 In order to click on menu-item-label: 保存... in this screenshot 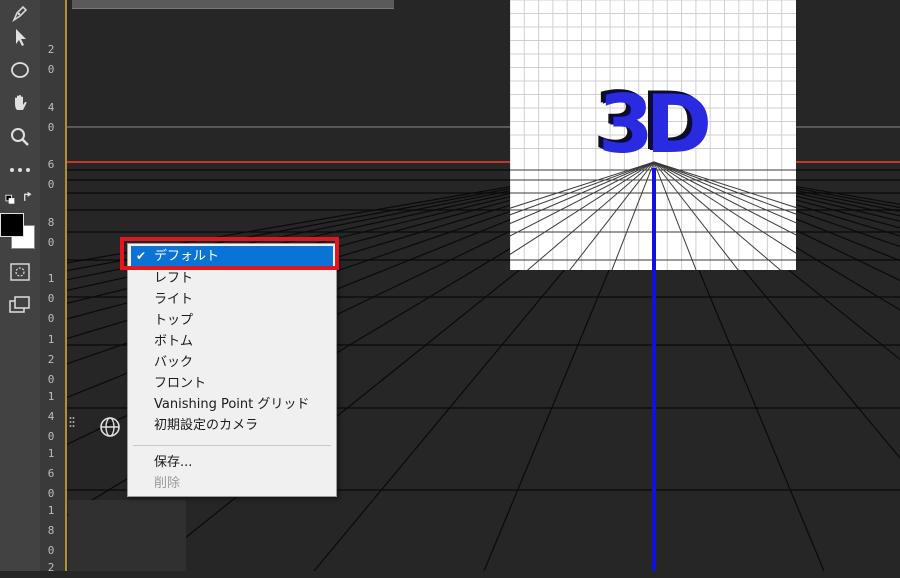, I will do `click(173, 462)`.